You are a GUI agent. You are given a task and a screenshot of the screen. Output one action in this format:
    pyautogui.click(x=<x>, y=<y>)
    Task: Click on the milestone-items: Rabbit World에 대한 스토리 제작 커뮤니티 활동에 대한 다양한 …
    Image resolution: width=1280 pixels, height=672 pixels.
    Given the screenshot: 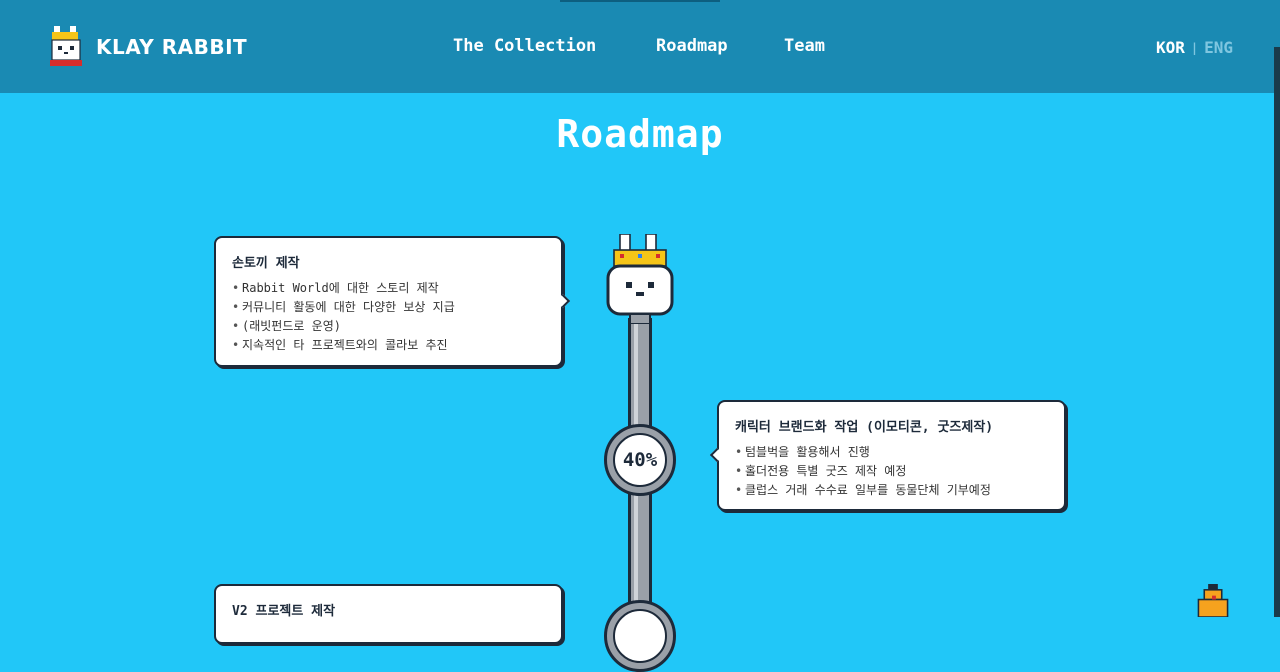 What is the action you would take?
    pyautogui.click(x=388, y=317)
    